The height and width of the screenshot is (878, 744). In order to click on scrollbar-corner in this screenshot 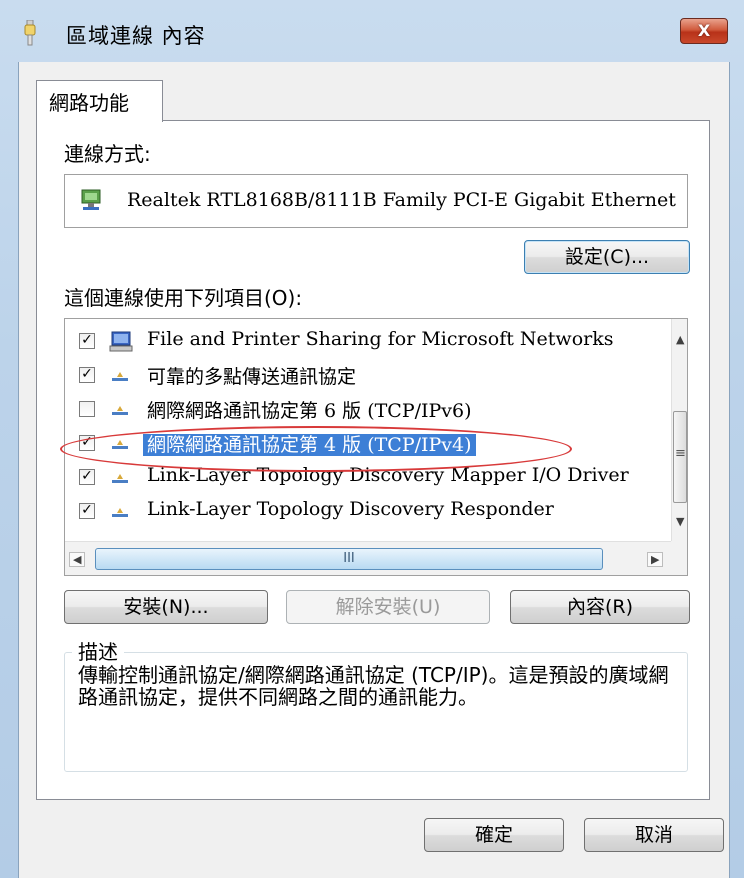, I will do `click(679, 558)`.